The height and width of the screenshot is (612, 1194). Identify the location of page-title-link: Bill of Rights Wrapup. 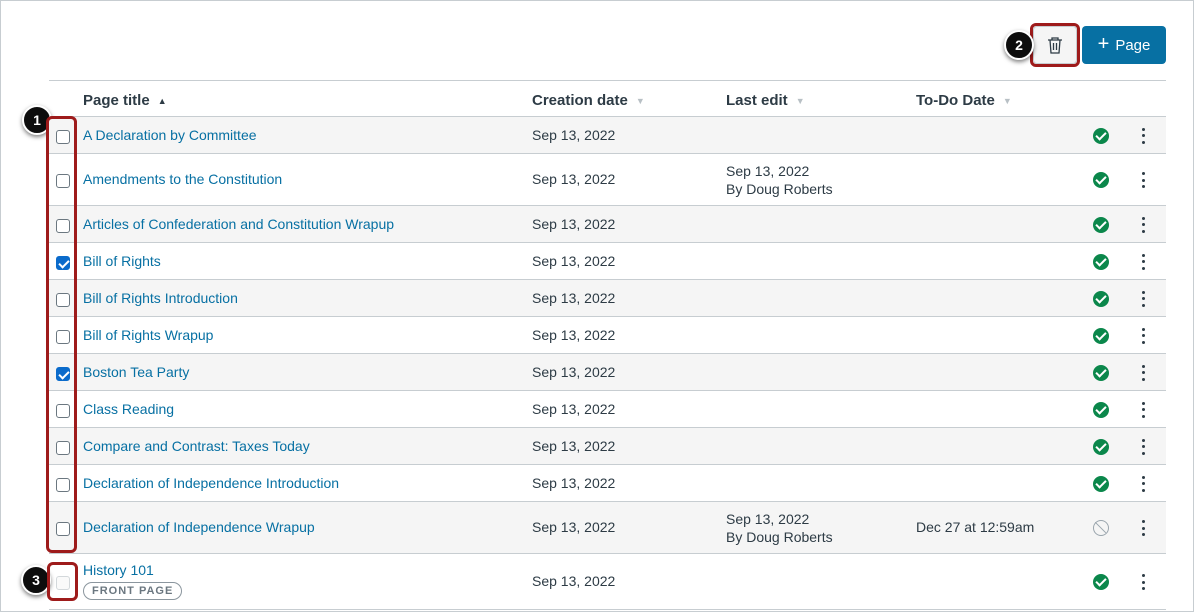
(148, 335).